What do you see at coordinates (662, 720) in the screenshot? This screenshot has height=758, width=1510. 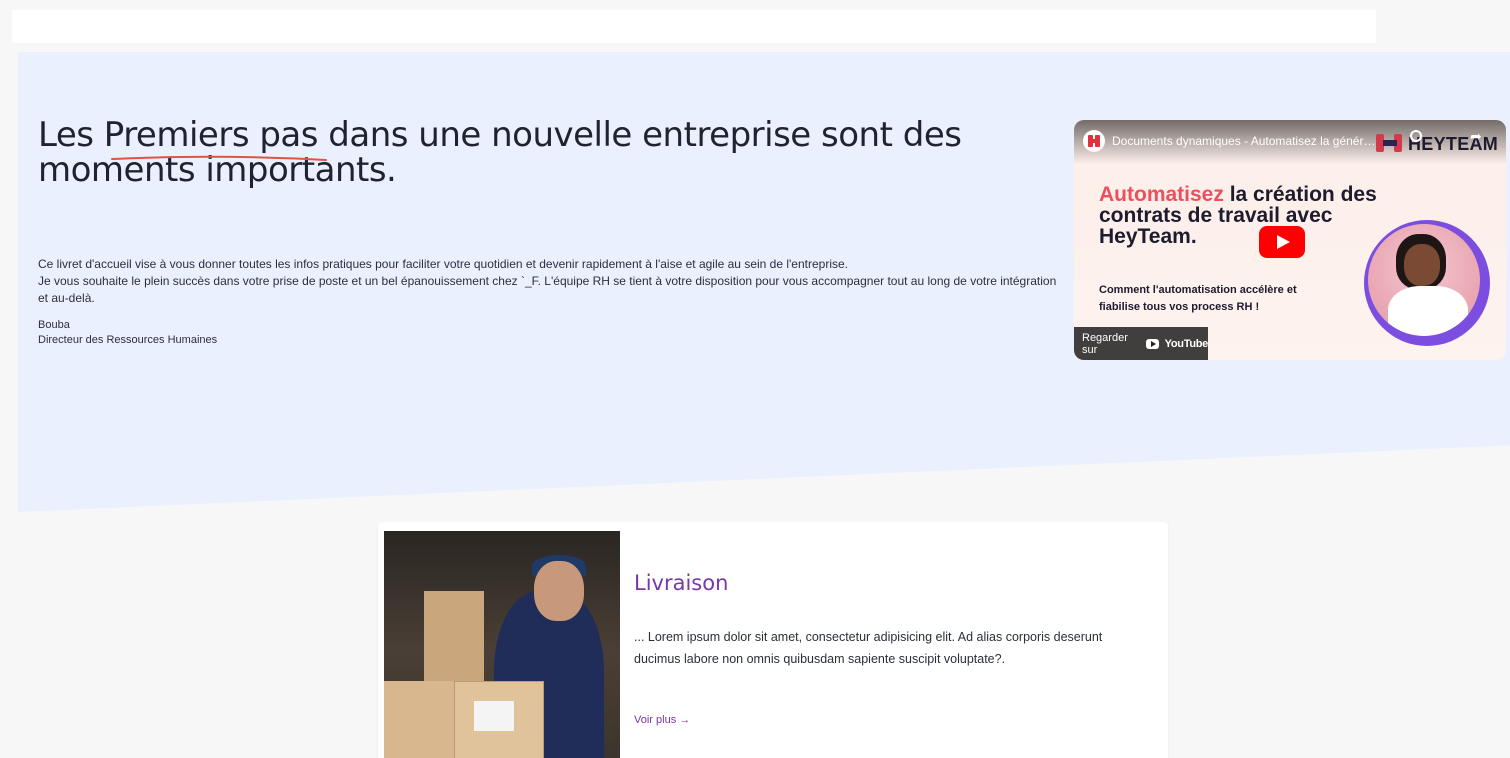 I see `read-more-link: Voir plus →` at bounding box center [662, 720].